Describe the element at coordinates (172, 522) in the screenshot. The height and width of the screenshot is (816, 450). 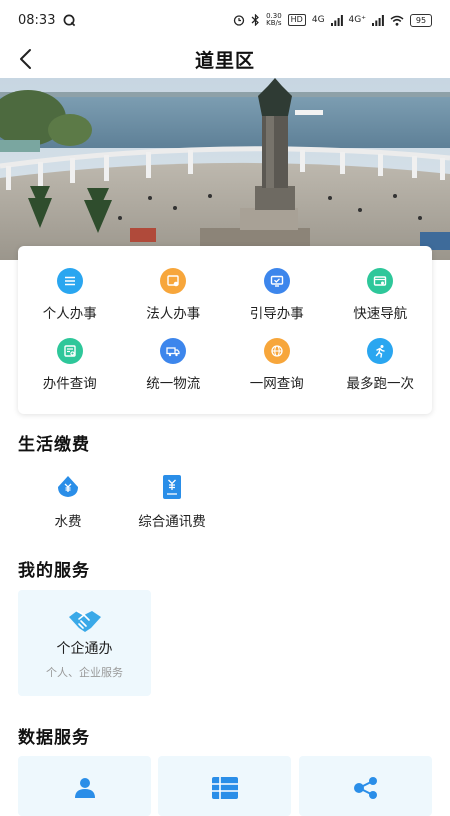
I see `fee-label: 综合通讯费` at that location.